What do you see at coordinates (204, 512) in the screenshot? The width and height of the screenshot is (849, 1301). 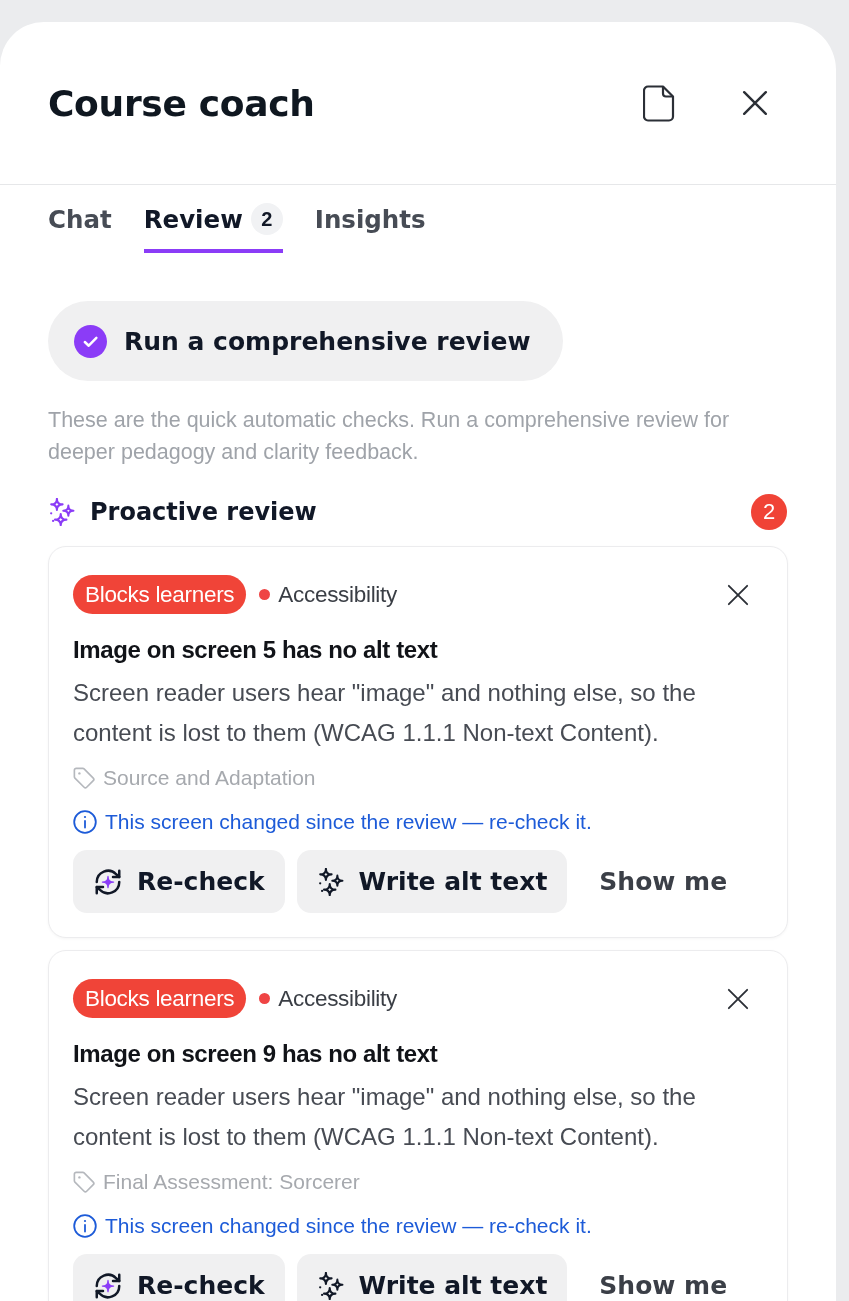 I see `section-title: Proactive review` at bounding box center [204, 512].